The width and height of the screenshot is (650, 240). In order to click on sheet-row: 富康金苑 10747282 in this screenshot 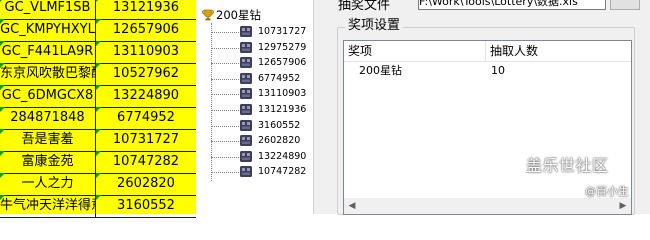, I will do `click(98, 162)`.